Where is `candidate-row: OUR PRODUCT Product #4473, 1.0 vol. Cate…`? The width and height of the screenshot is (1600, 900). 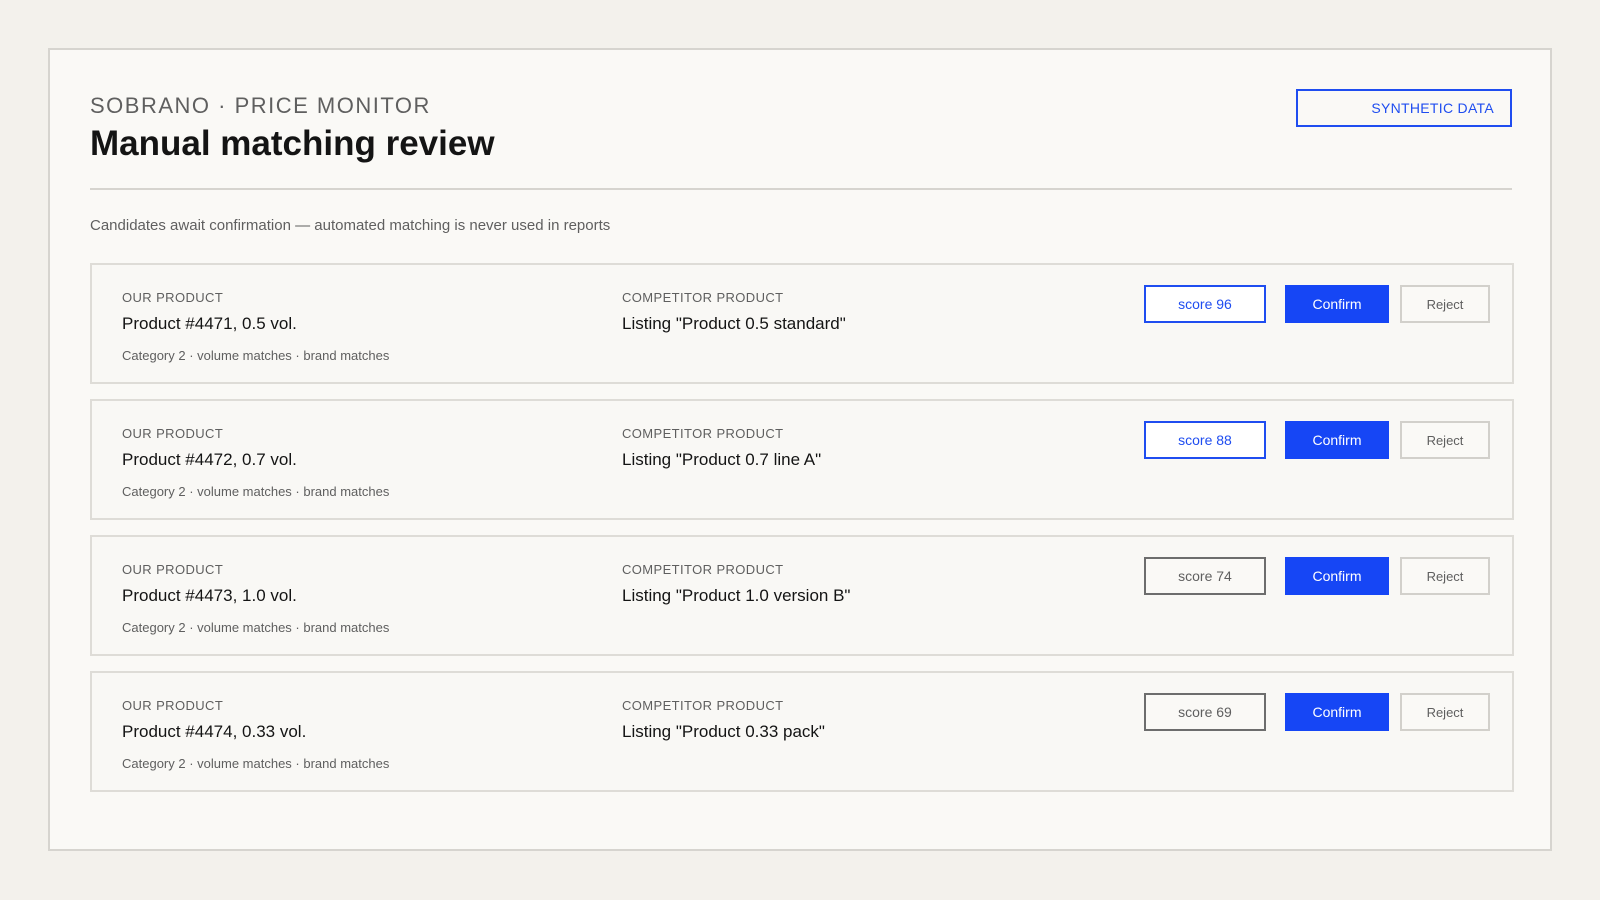
candidate-row: OUR PRODUCT Product #4473, 1.0 vol. Cate… is located at coordinates (802, 595).